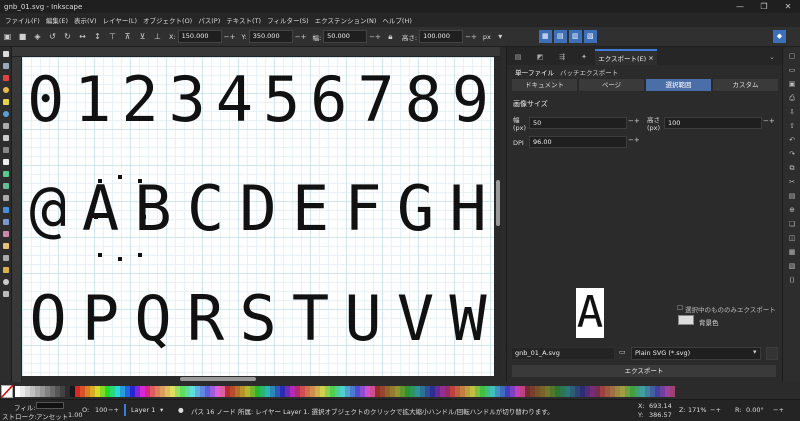  Describe the element at coordinates (545, 36) in the screenshot. I see `scale-stroke-toggle: ▦` at that location.